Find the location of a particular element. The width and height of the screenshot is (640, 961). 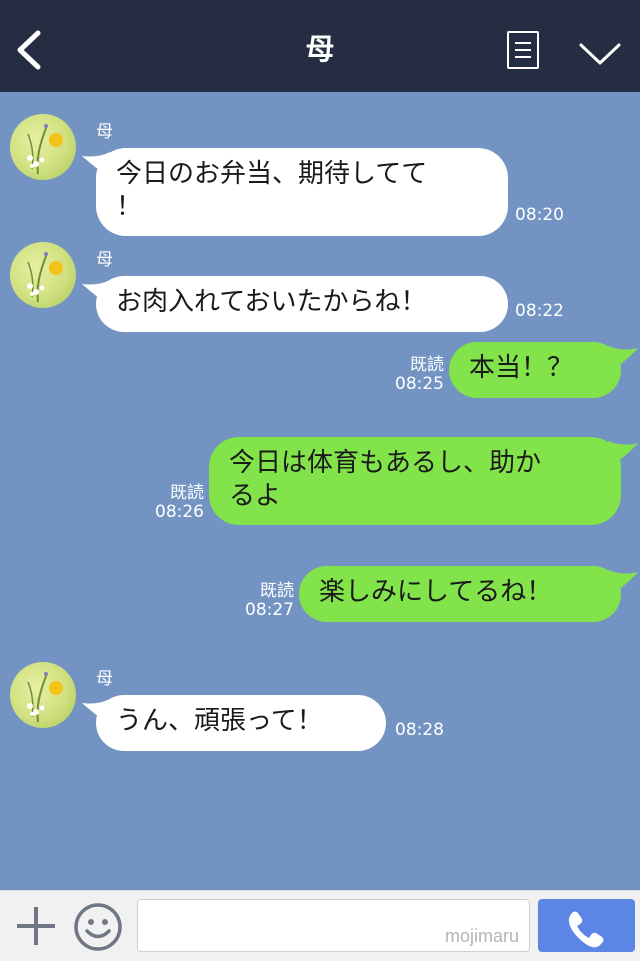

message-line: 今日は体育もあるし、助か is located at coordinates (385, 463).